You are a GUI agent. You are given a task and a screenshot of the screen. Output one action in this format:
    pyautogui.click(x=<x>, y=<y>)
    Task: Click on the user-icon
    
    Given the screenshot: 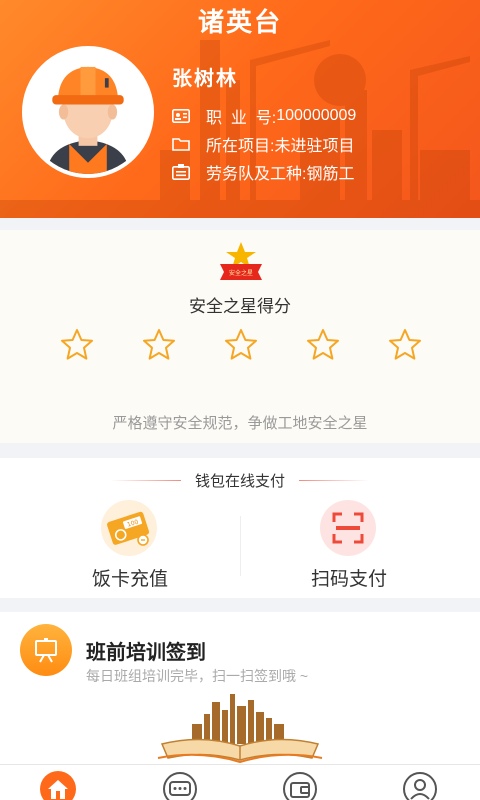 What is the action you would take?
    pyautogui.click(x=420, y=786)
    